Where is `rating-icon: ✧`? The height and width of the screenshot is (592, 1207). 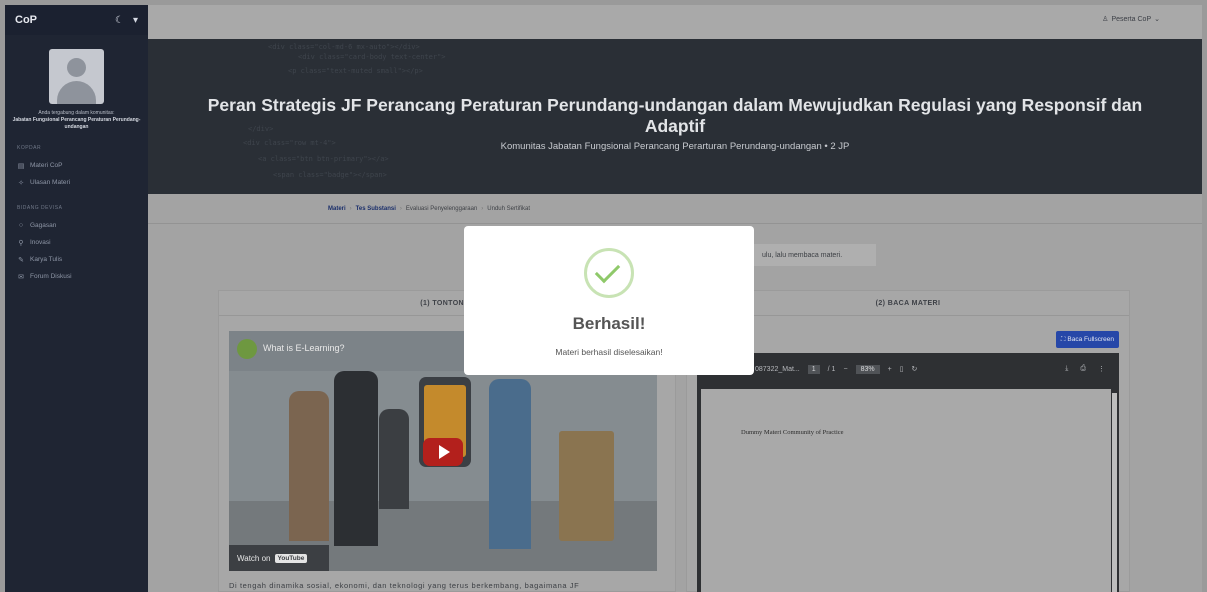 rating-icon: ✧ is located at coordinates (21, 183).